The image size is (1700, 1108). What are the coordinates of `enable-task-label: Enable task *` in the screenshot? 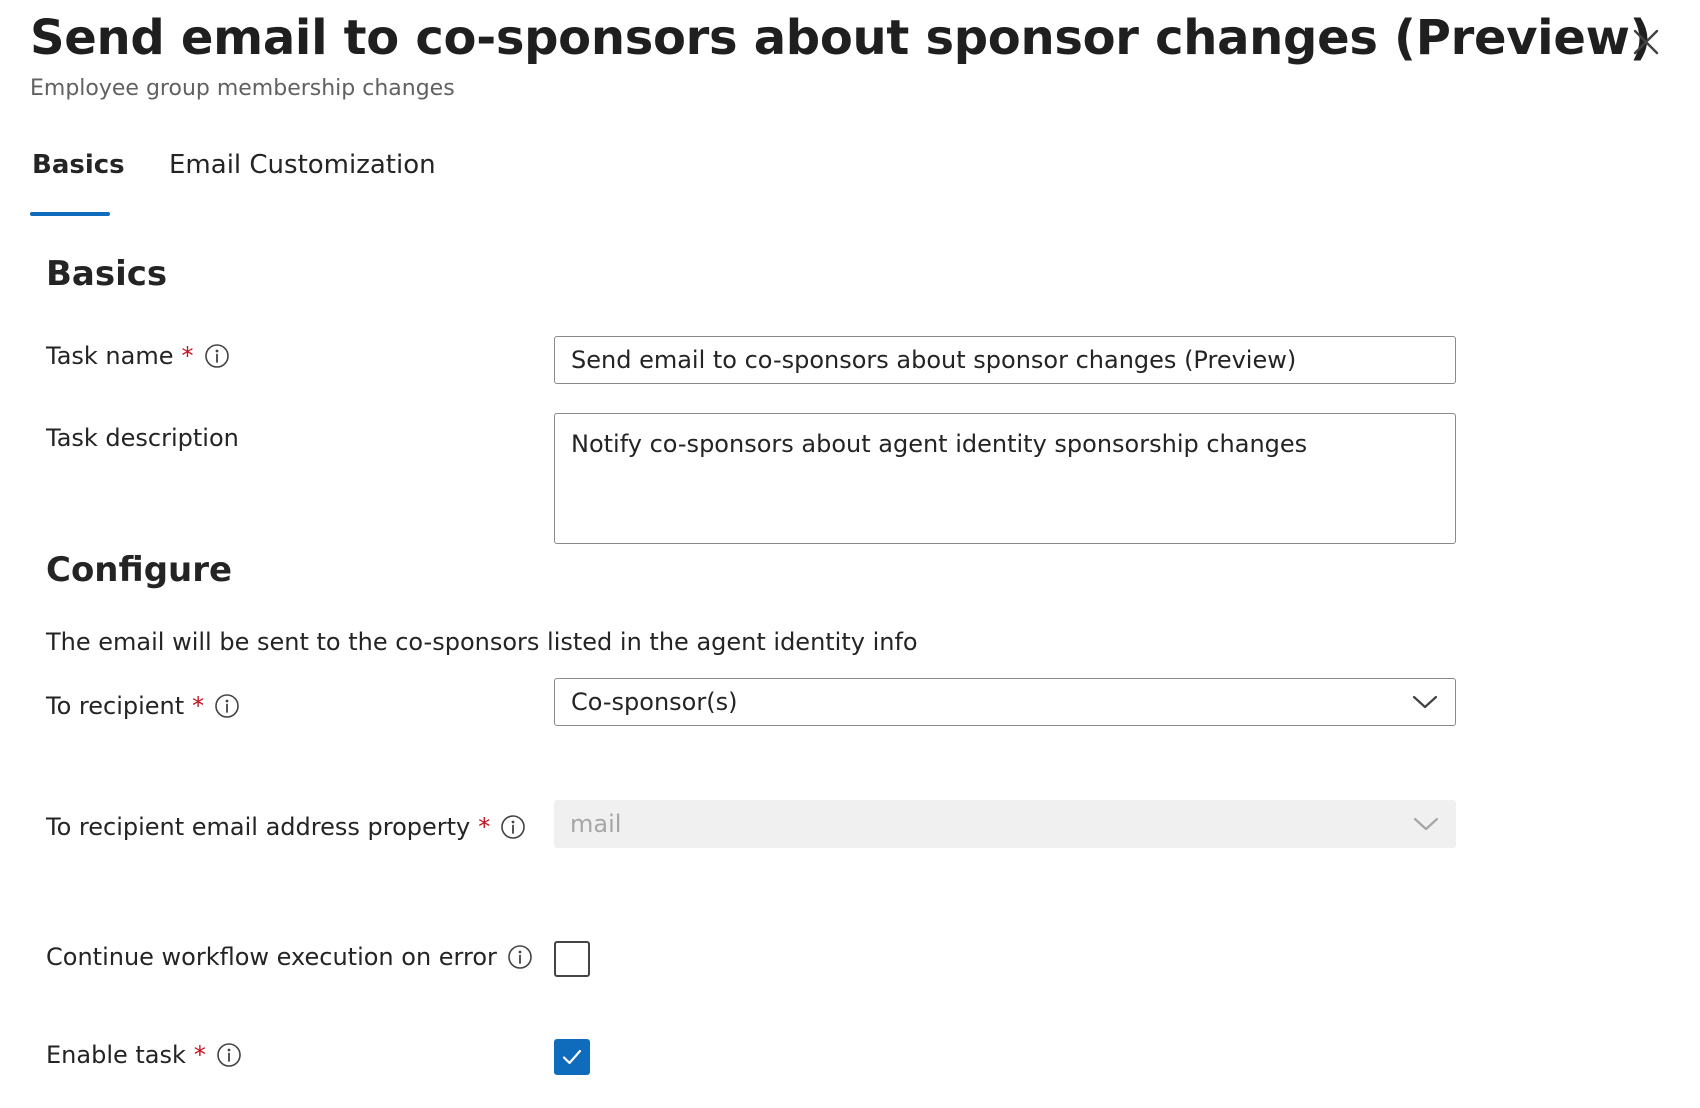 It's located at (144, 1055).